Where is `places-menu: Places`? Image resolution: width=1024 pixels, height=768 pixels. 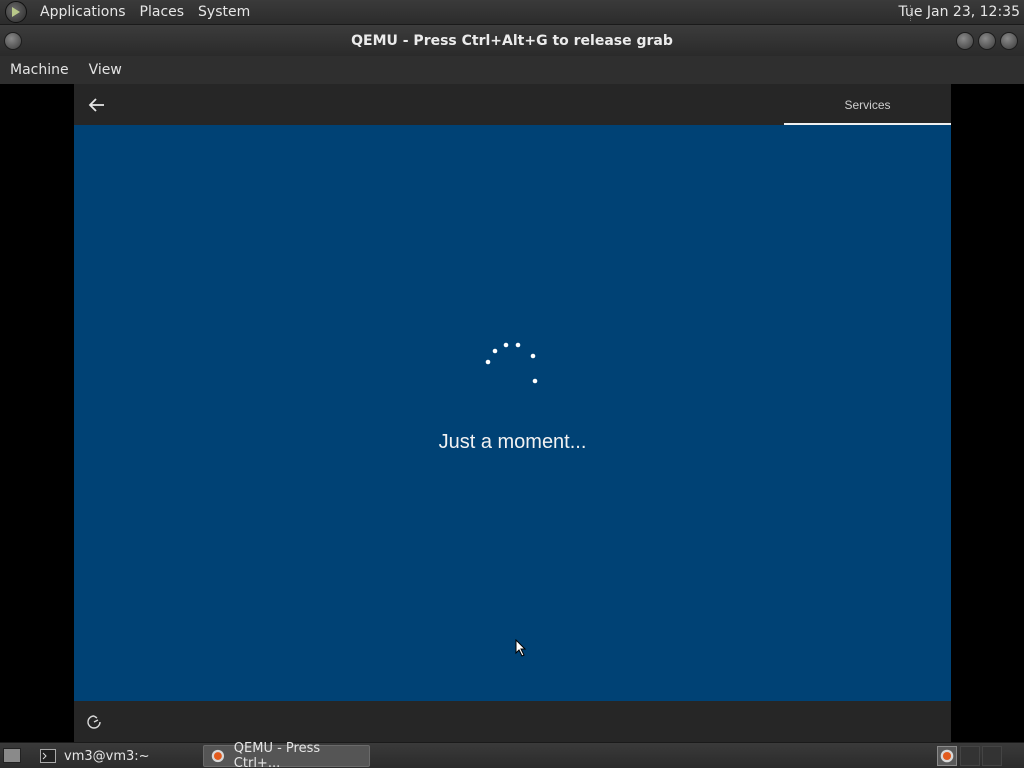 places-menu: Places is located at coordinates (162, 12).